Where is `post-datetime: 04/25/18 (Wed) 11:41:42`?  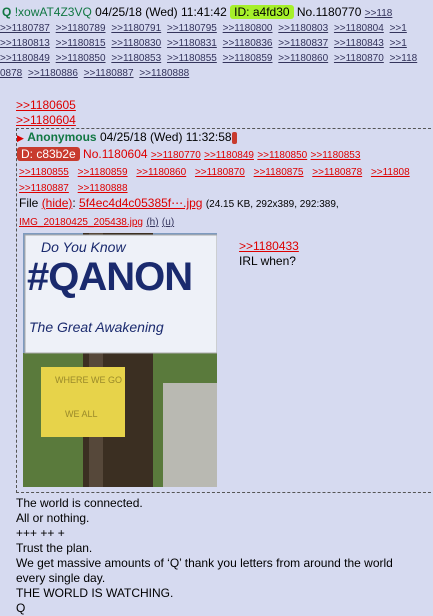
post-datetime: 04/25/18 (Wed) 11:41:42 is located at coordinates (161, 12).